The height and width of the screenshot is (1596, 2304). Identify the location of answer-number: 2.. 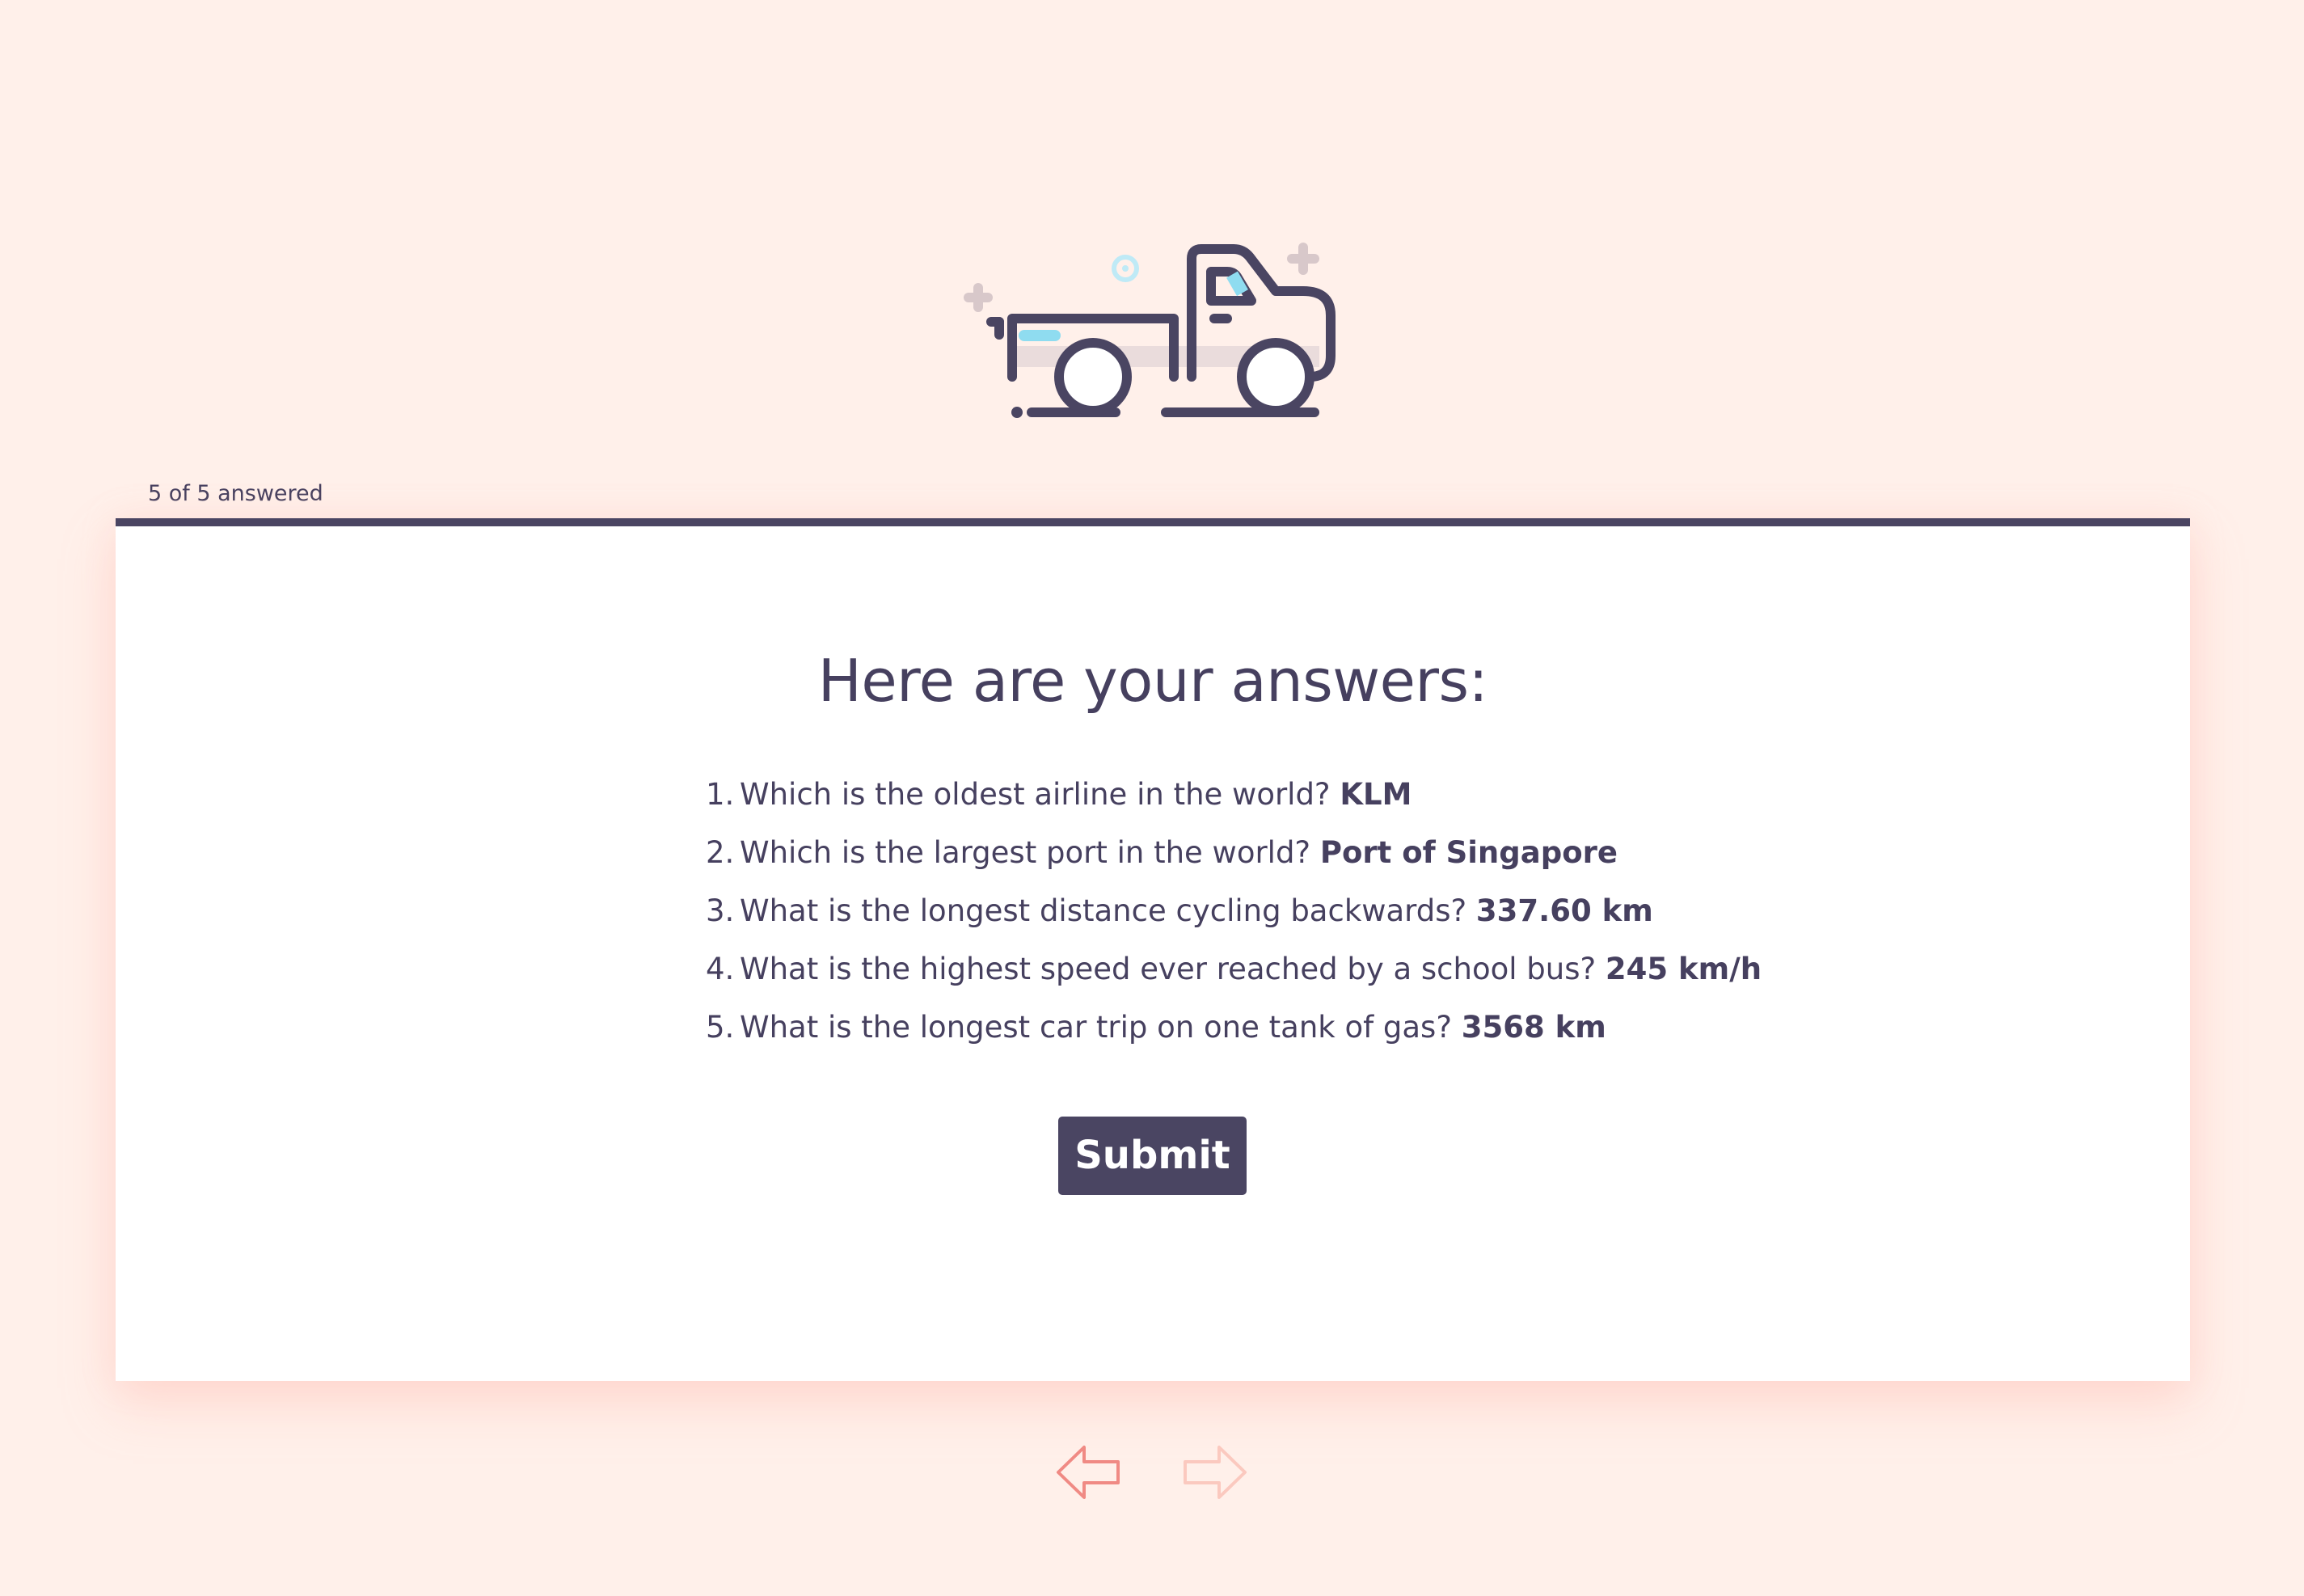
(720, 852).